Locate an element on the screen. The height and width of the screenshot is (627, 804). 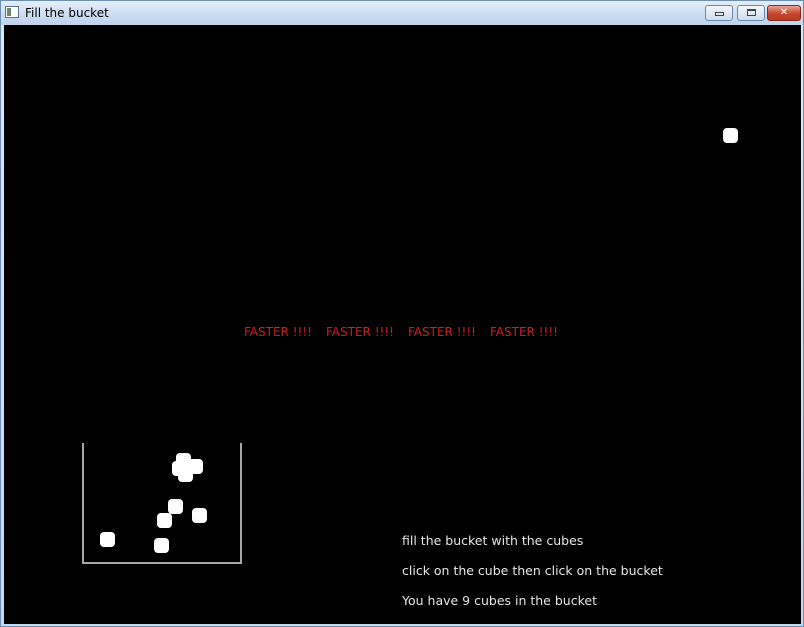
title-bar: Fill the bucket ✕ is located at coordinates (402, 13).